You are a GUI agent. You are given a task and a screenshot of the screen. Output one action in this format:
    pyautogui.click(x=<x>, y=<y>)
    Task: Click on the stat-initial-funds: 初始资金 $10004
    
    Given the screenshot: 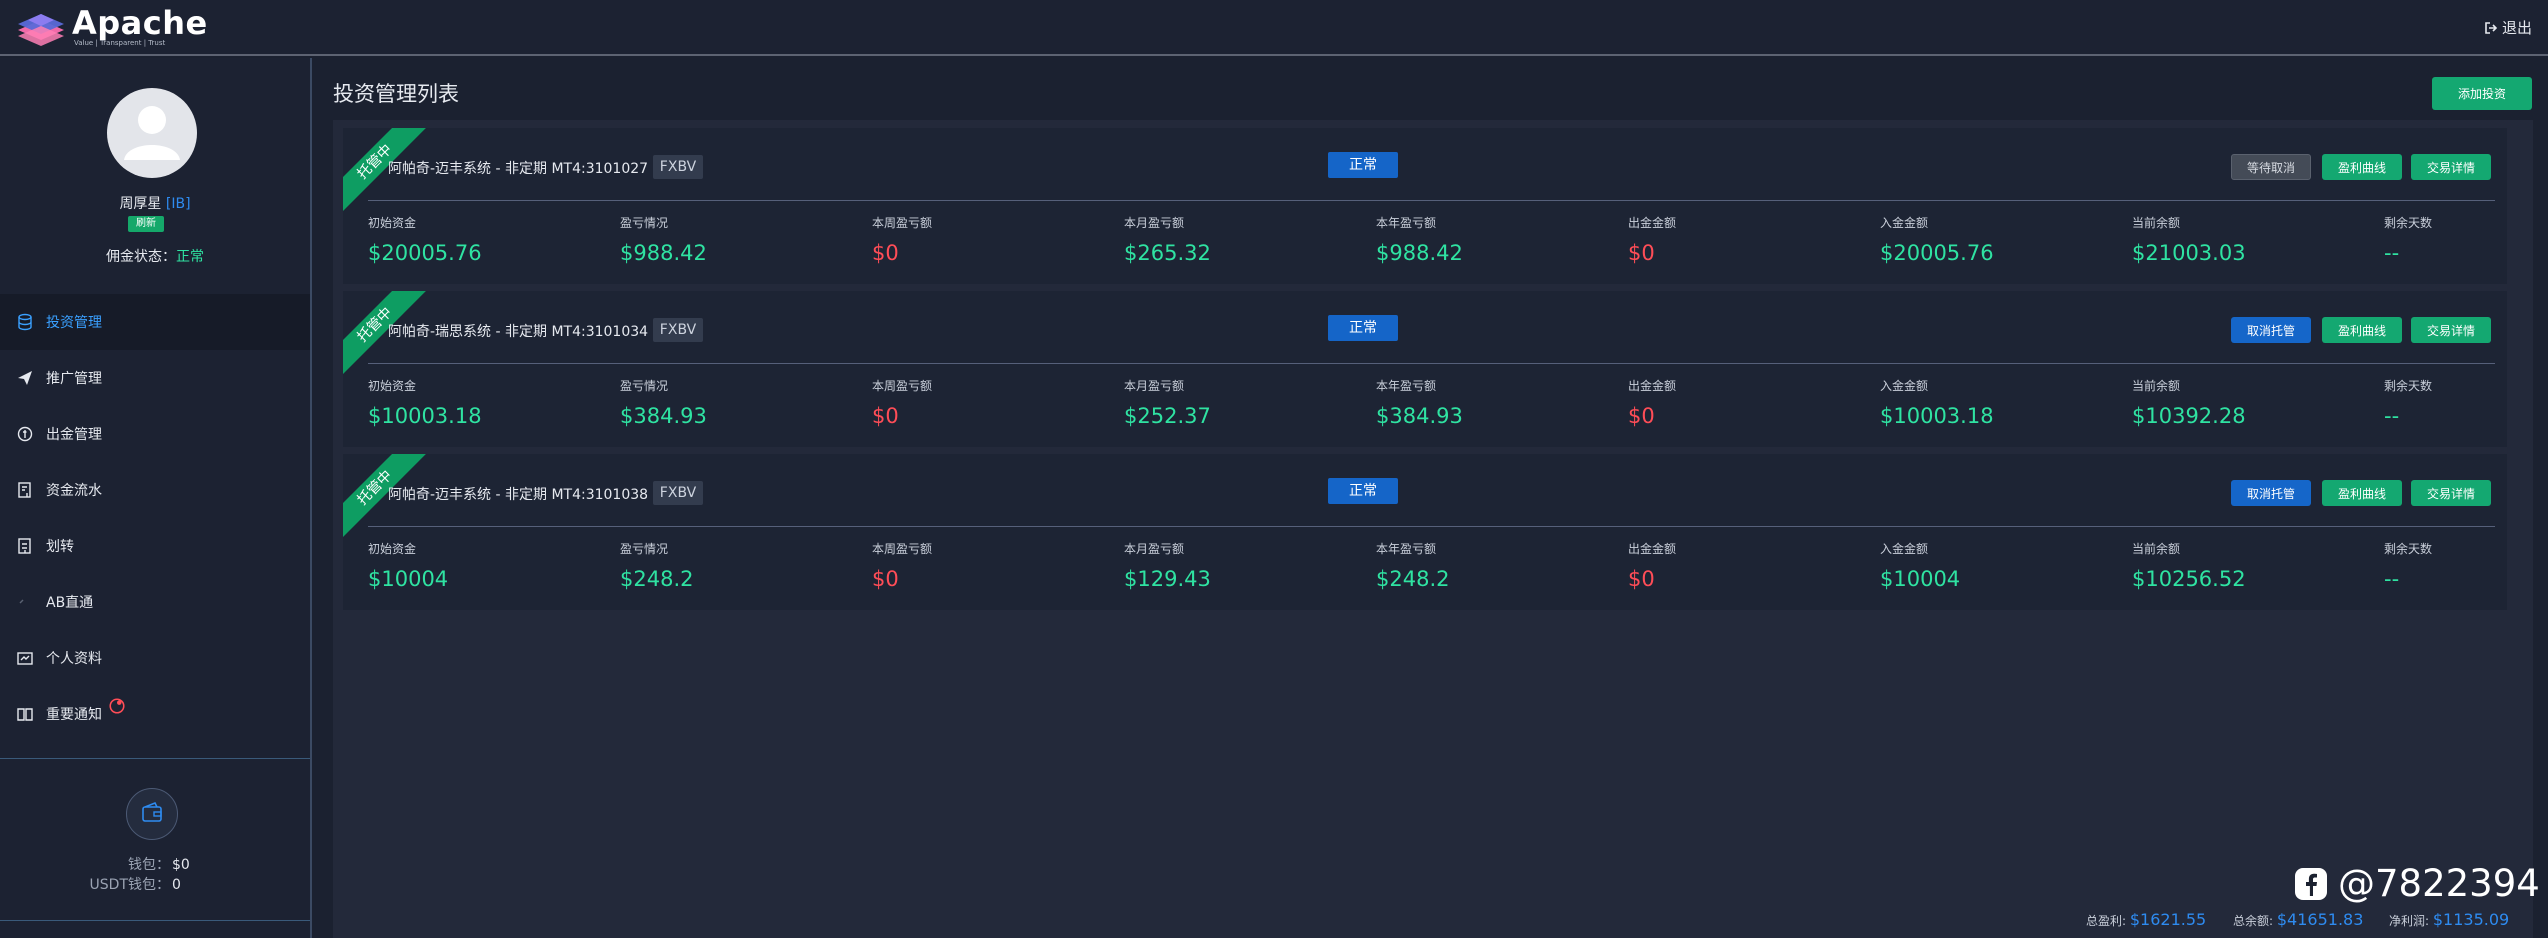 What is the action you would take?
    pyautogui.click(x=488, y=565)
    